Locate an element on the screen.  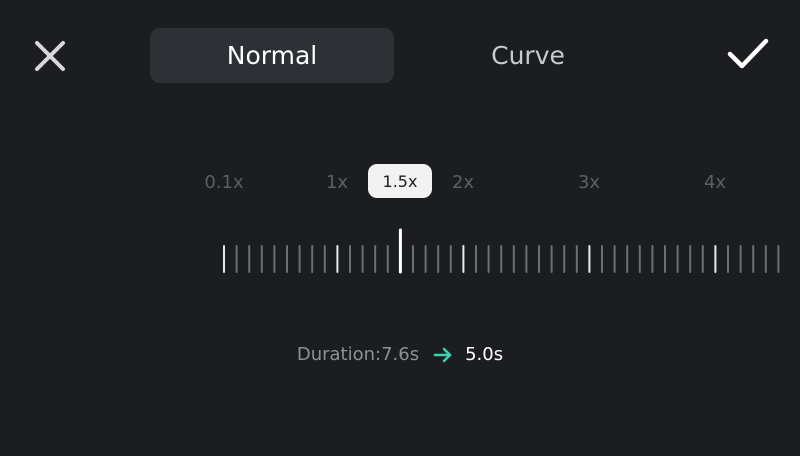
tab-curve: Curve is located at coordinates (528, 55).